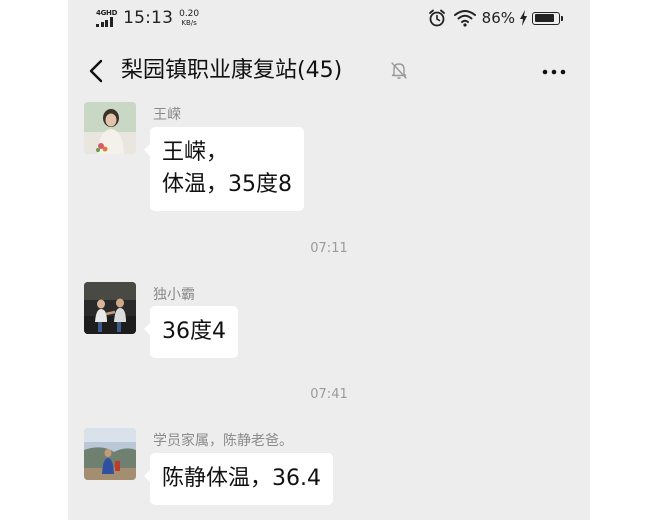  What do you see at coordinates (97, 71) in the screenshot?
I see `chevron-left-icon` at bounding box center [97, 71].